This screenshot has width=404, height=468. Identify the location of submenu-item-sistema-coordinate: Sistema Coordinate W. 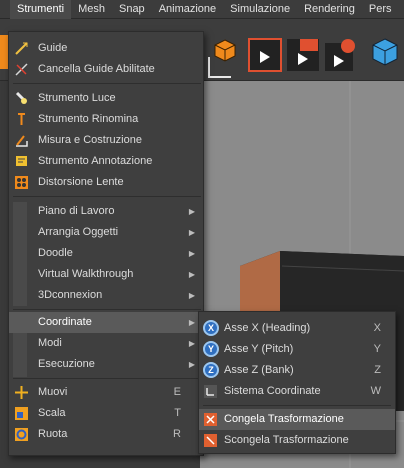
(297, 391).